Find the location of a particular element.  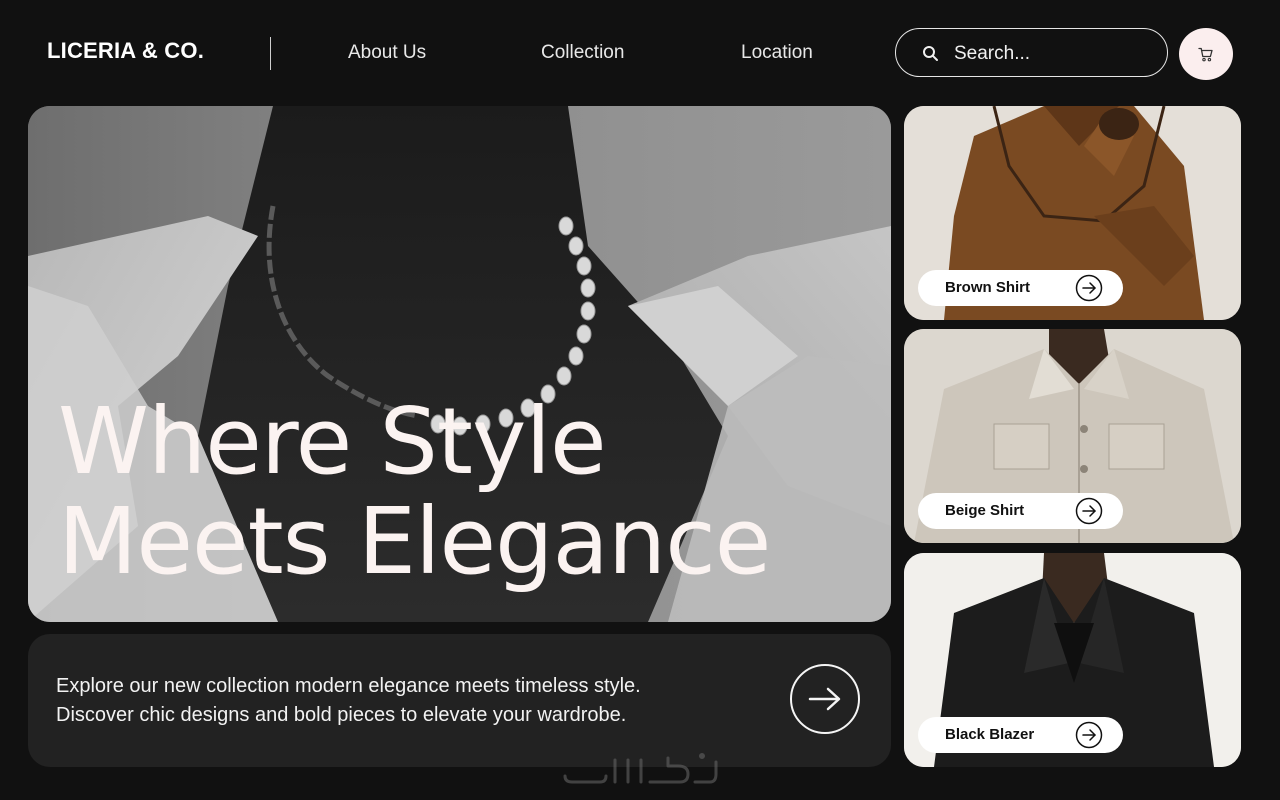

product-pill-brown-shirt: Brown Shirt is located at coordinates (1020, 288).